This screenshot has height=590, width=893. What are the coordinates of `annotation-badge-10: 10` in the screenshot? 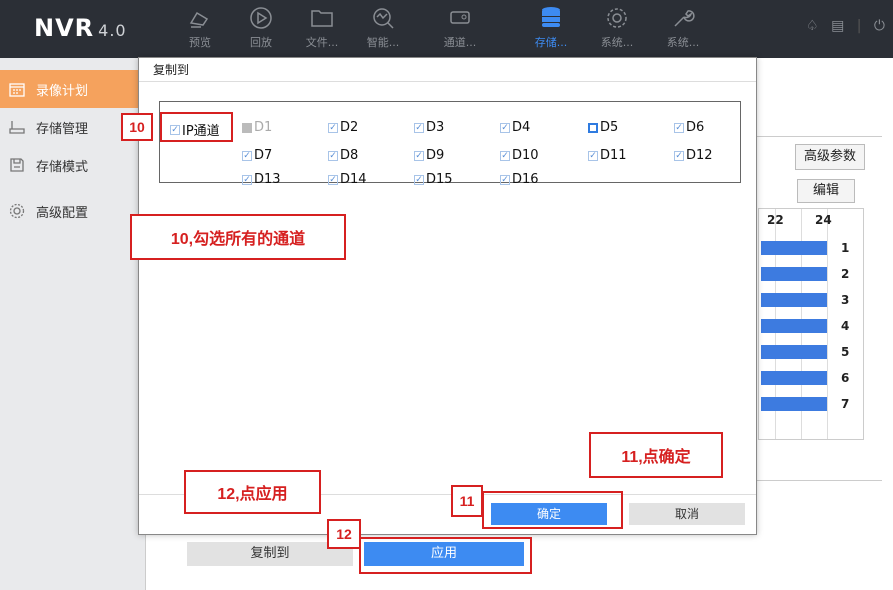 It's located at (137, 127).